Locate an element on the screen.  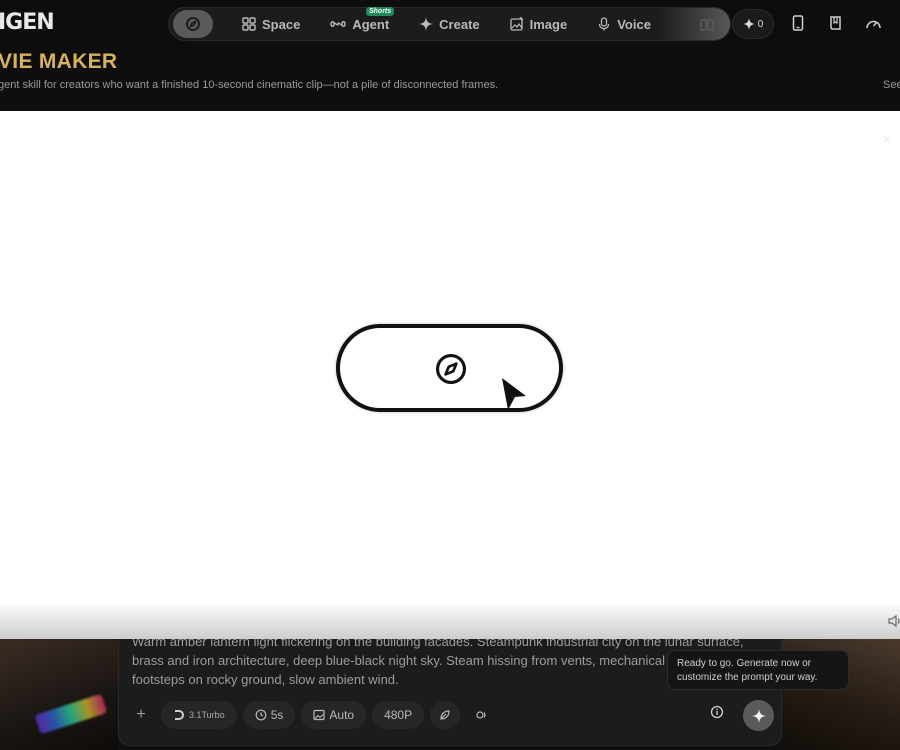
nav-item-image: Image is located at coordinates (539, 24).